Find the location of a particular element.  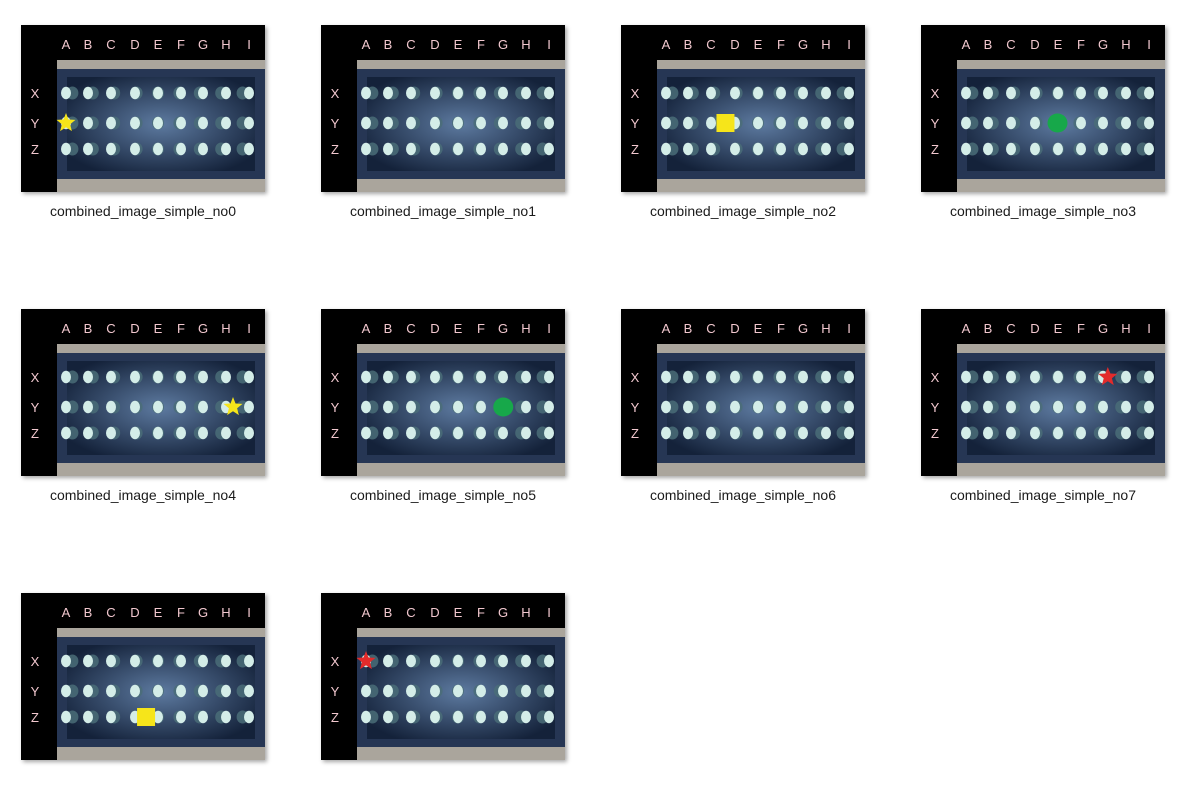

file-tile: ABCDEFGH I XYZ combined_image_simple_no5 is located at coordinates (450, 404).